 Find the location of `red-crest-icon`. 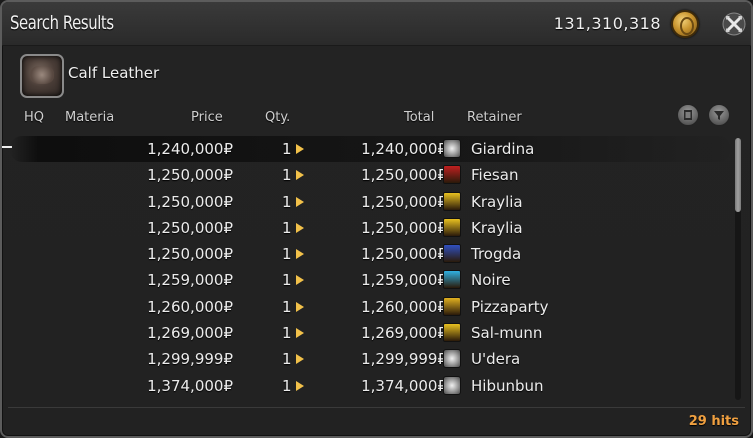

red-crest-icon is located at coordinates (452, 175).